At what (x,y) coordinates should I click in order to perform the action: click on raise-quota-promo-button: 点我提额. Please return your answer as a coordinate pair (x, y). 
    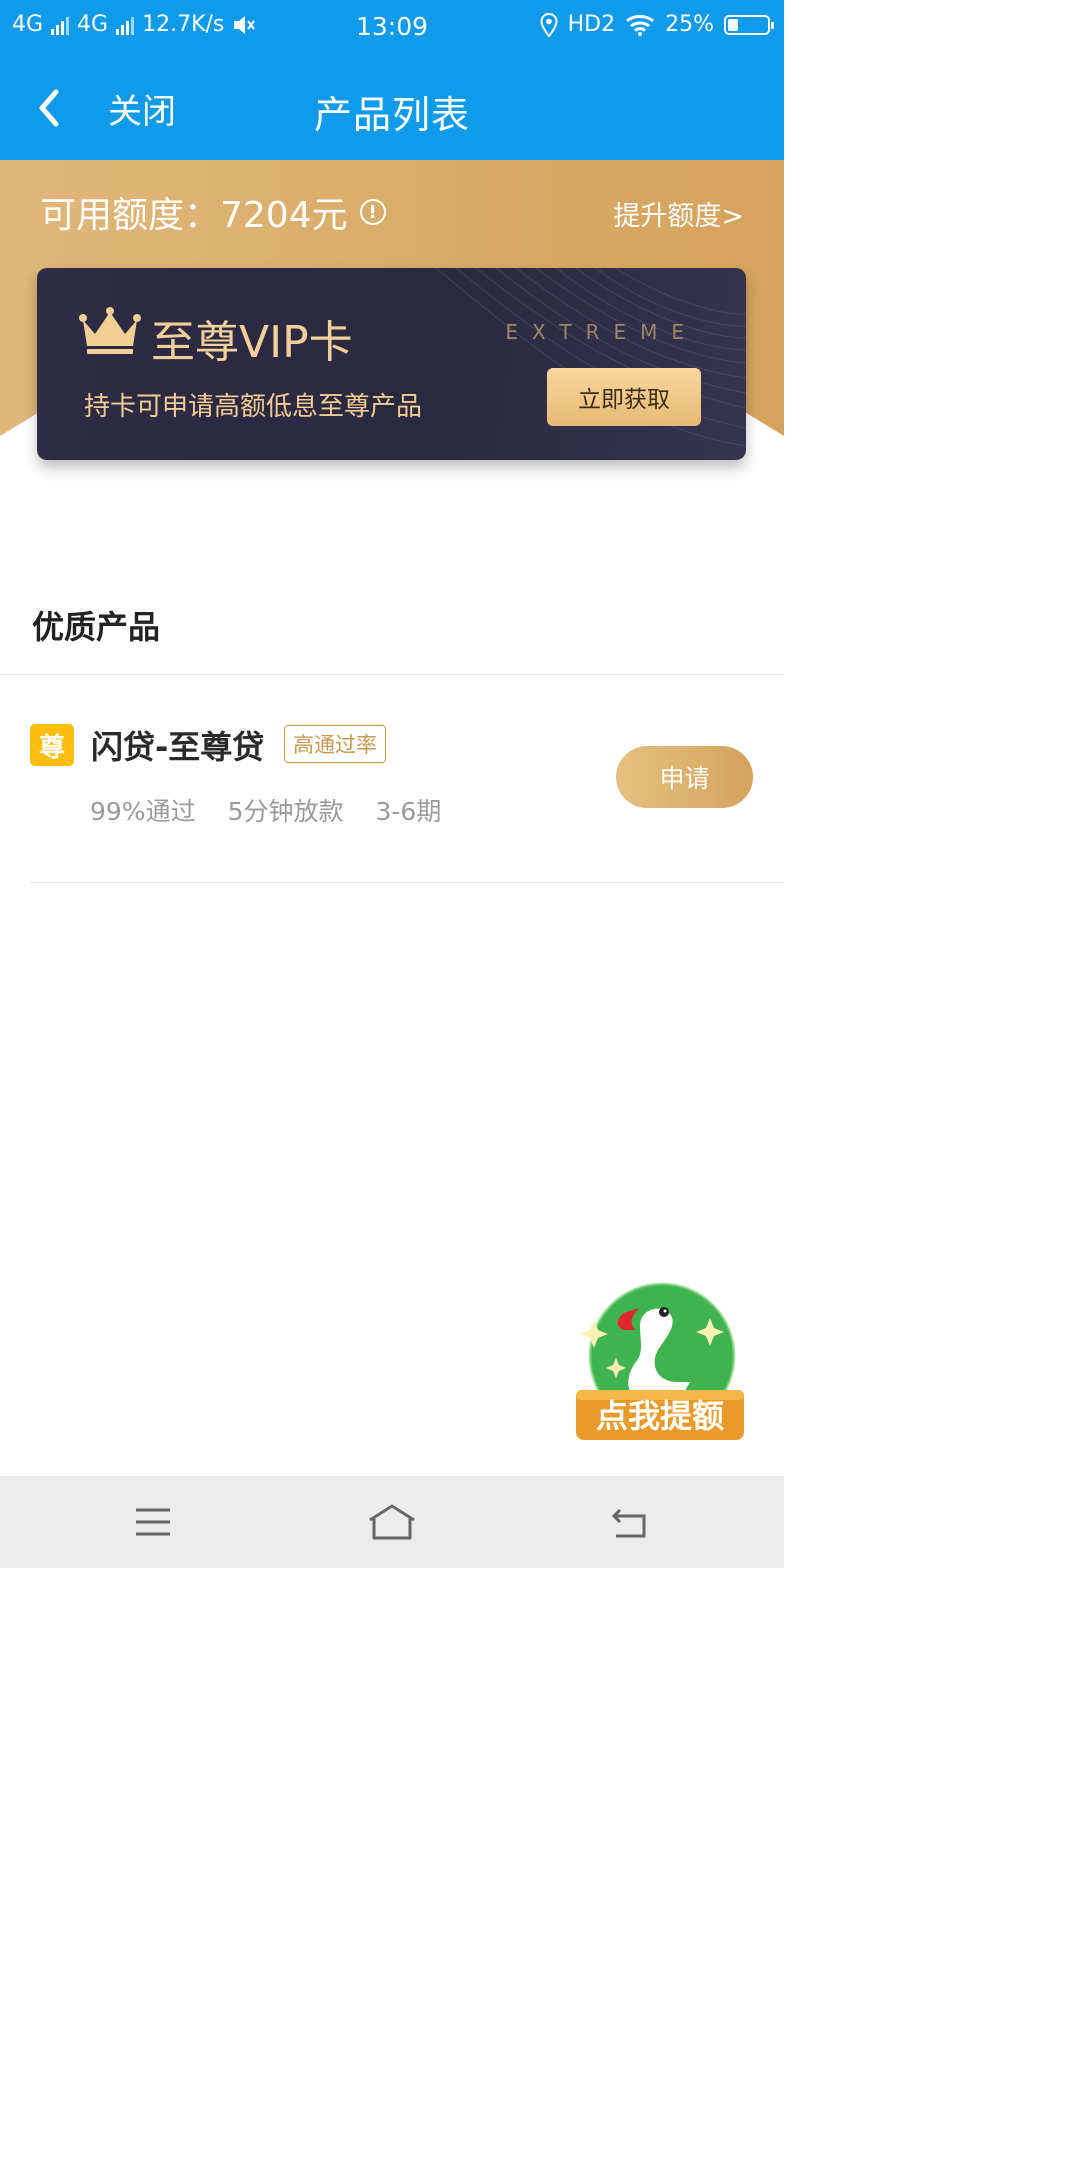
    Looking at the image, I should click on (660, 1364).